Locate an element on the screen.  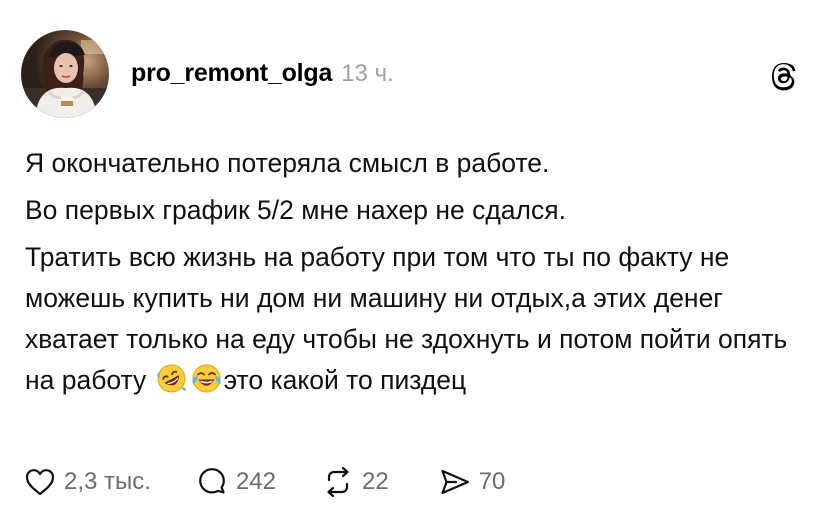
post-header: pro_remont_olga 13 ч. is located at coordinates (262, 77).